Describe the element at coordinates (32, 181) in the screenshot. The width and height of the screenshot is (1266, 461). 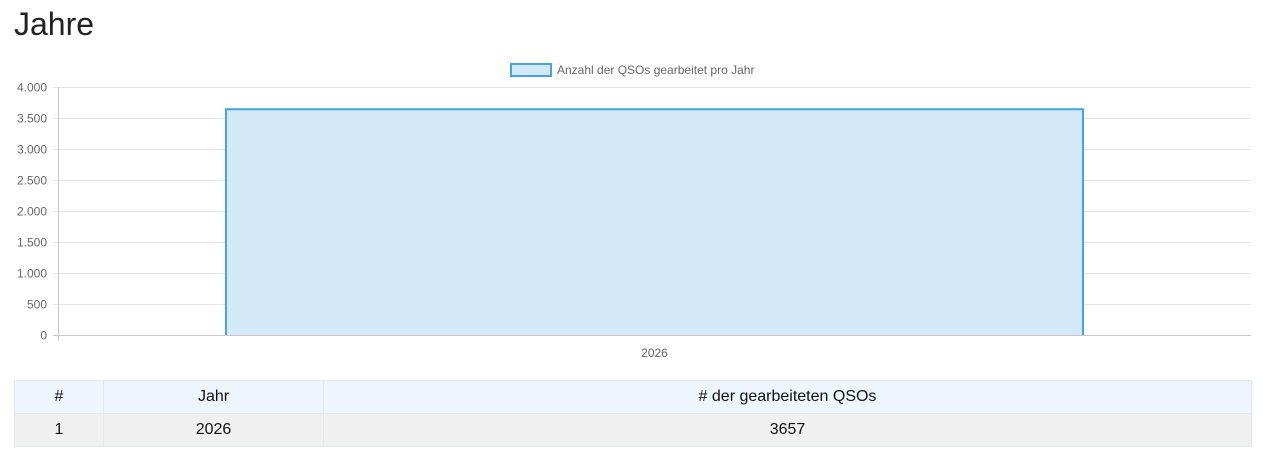
I see `y-tick-label: 2.500` at that location.